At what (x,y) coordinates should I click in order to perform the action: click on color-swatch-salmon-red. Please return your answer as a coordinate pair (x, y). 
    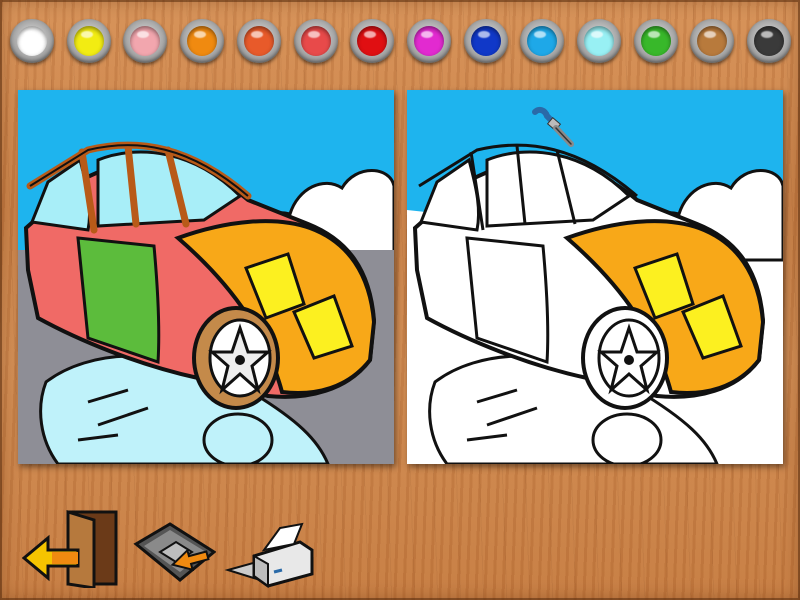
    Looking at the image, I should click on (315, 41).